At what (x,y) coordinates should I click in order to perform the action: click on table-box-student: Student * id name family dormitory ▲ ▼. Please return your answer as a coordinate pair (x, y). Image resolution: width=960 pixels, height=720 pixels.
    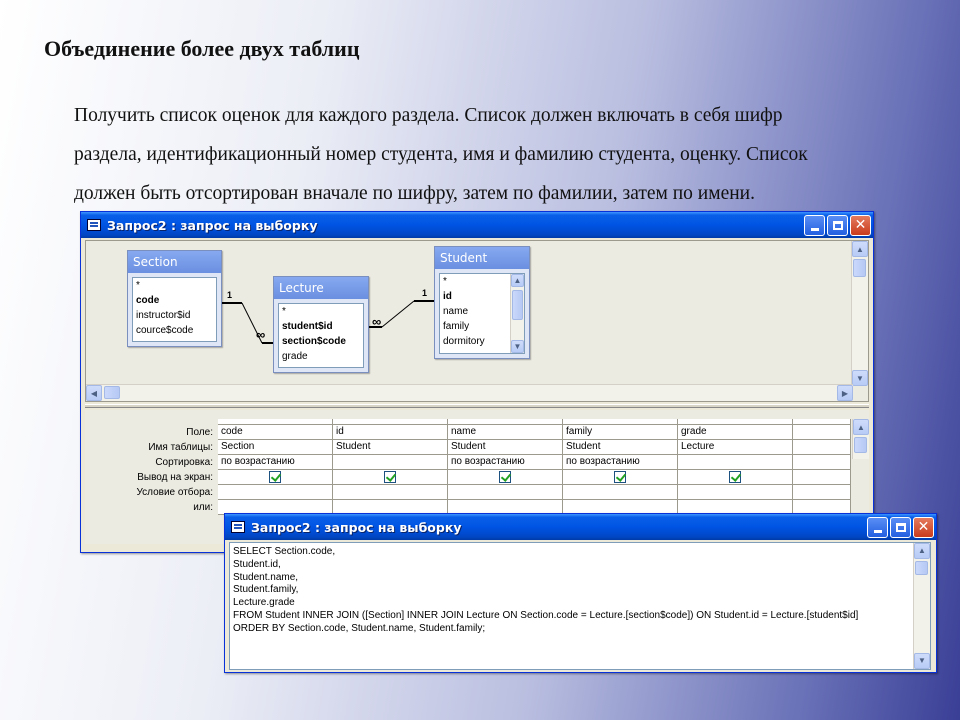
    Looking at the image, I should click on (482, 302).